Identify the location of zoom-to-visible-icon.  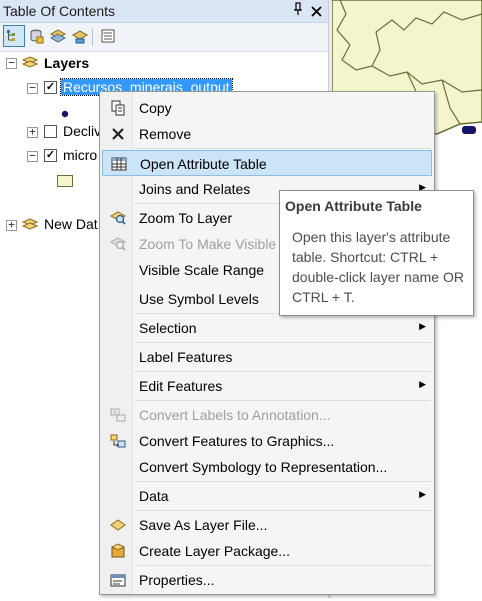
(118, 244).